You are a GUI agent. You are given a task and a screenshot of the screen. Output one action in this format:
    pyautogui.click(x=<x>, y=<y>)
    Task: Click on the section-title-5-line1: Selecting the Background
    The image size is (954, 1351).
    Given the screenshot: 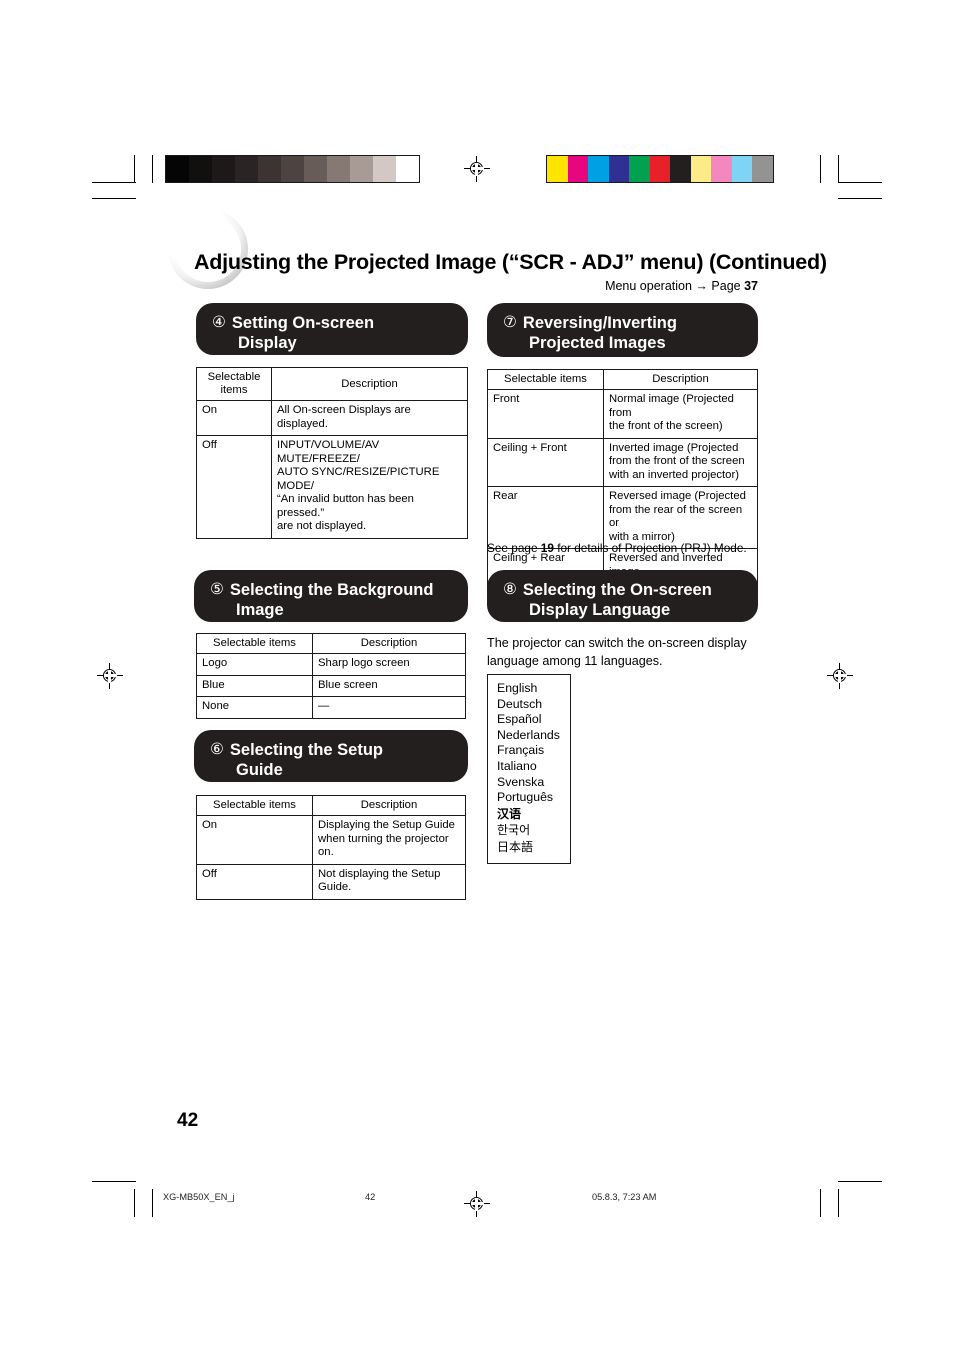 What is the action you would take?
    pyautogui.click(x=331, y=590)
    